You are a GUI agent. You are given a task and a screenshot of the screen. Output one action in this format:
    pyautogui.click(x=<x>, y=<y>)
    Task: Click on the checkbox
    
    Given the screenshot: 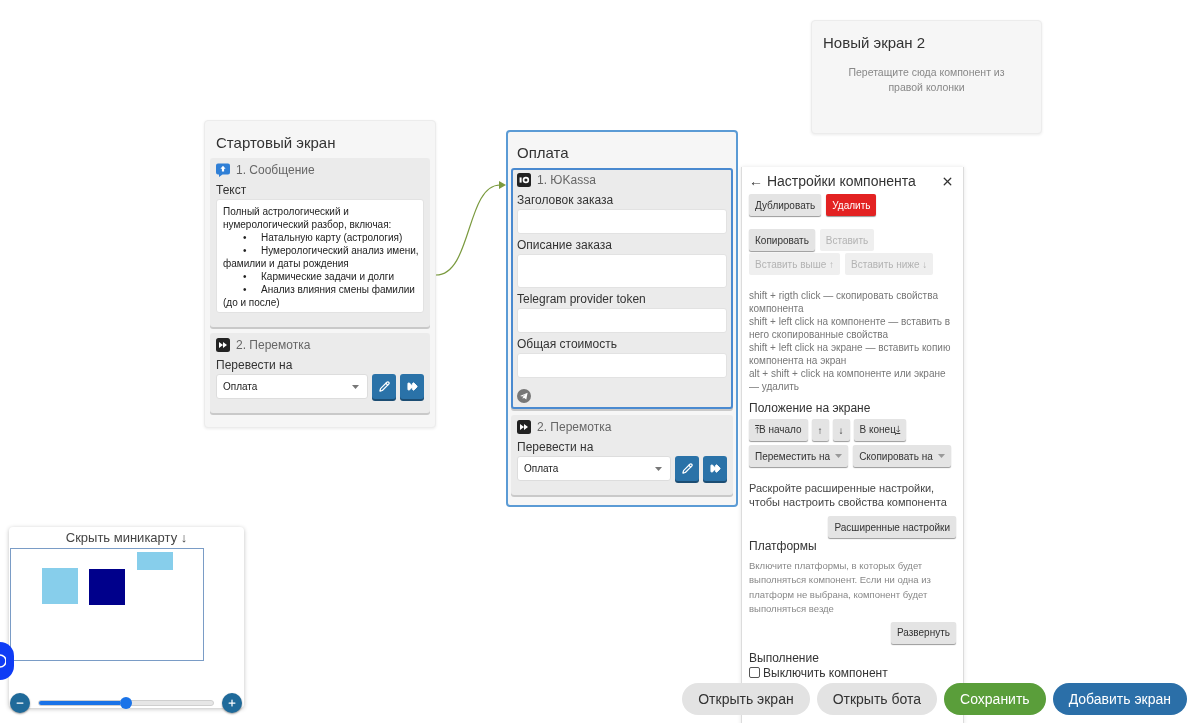 What is the action you would take?
    pyautogui.click(x=754, y=673)
    